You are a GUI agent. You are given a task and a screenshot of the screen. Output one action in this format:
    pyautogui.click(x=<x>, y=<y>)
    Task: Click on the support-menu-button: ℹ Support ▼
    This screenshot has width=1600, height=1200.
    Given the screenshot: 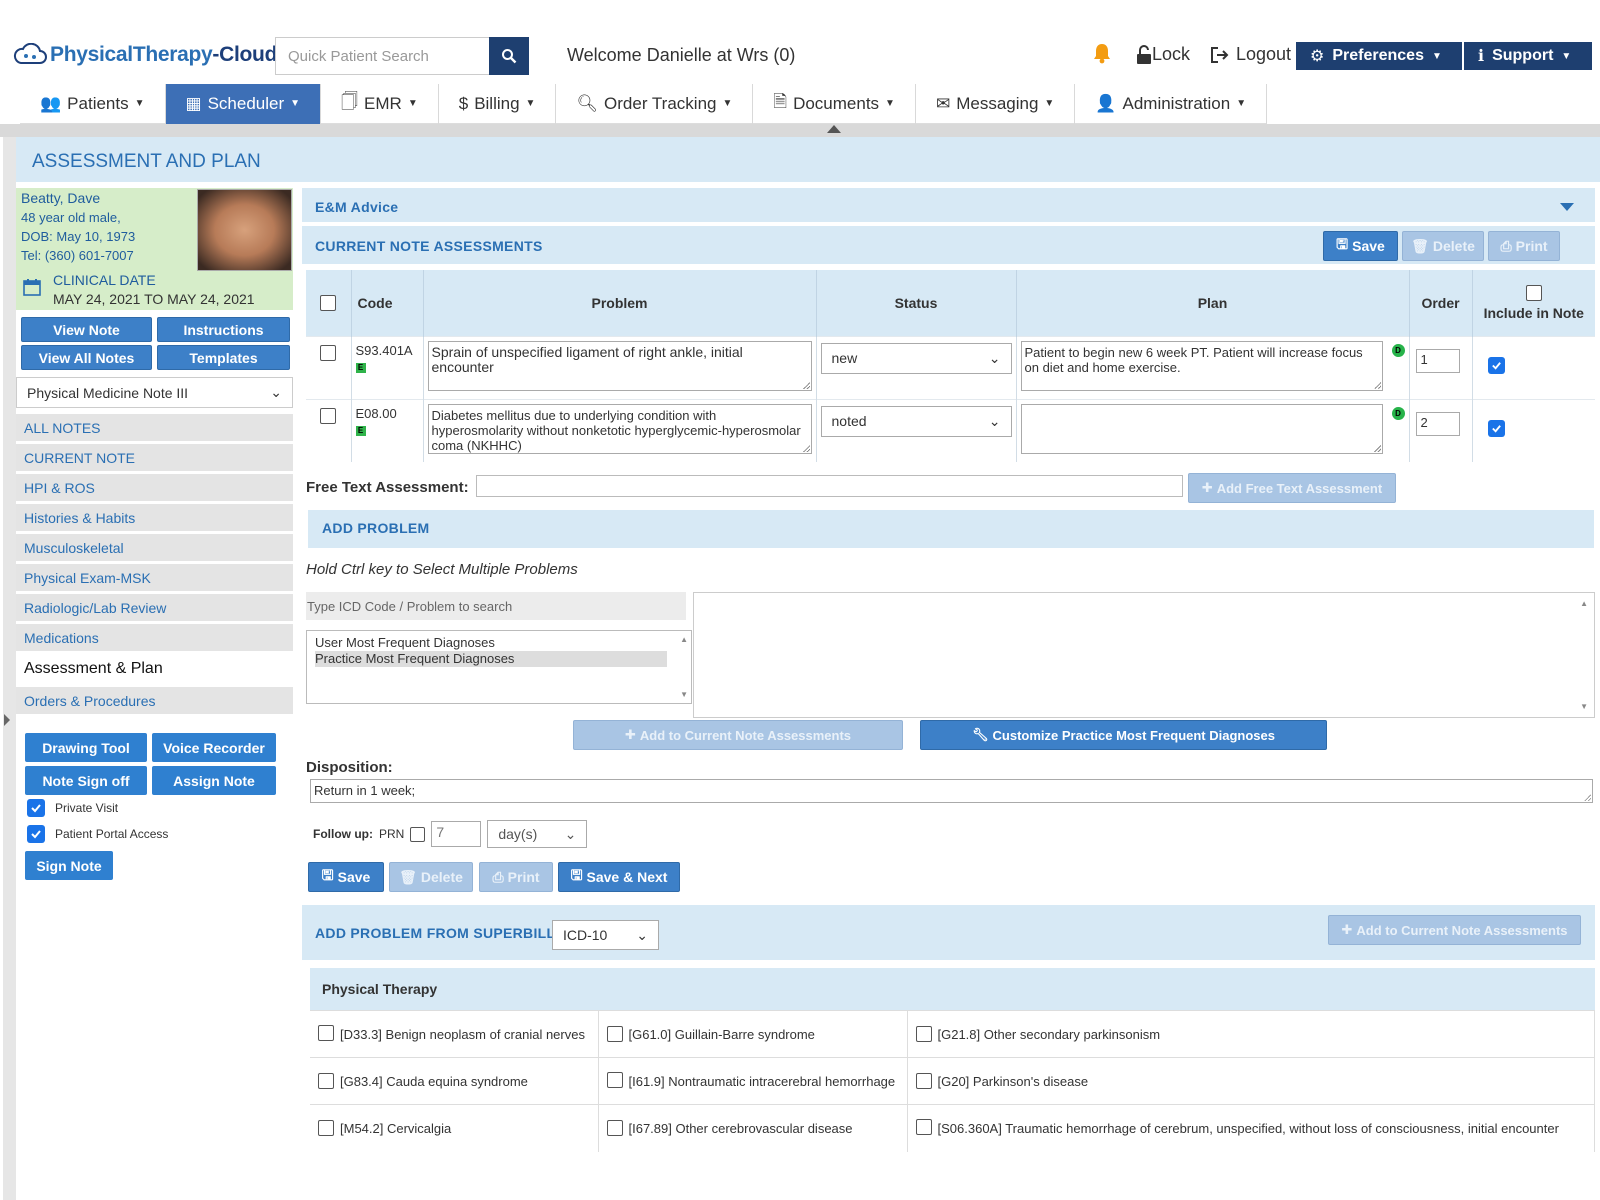 What is the action you would take?
    pyautogui.click(x=1528, y=56)
    